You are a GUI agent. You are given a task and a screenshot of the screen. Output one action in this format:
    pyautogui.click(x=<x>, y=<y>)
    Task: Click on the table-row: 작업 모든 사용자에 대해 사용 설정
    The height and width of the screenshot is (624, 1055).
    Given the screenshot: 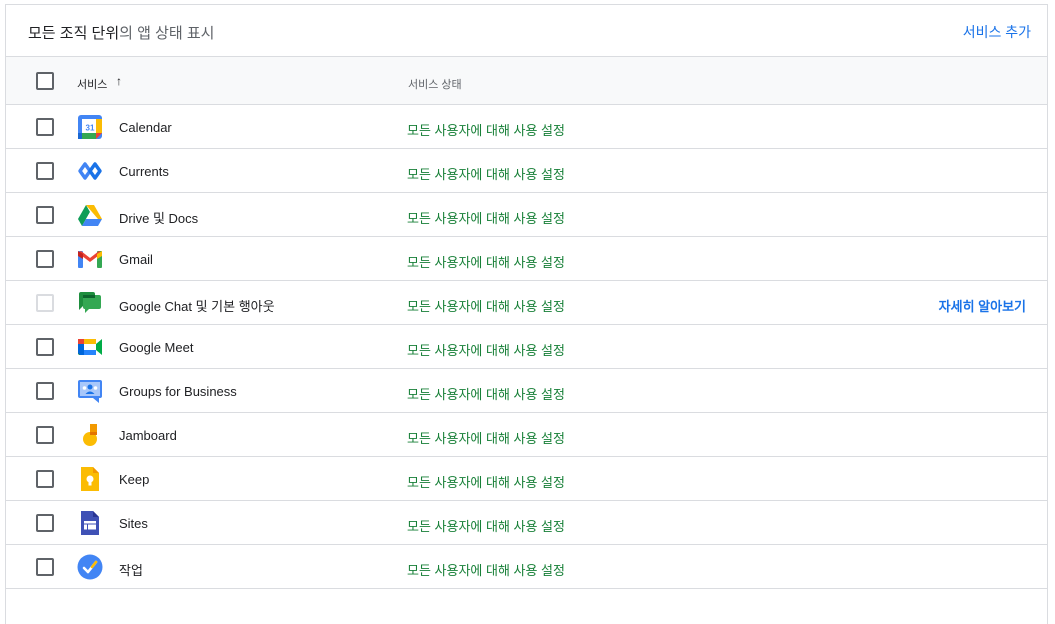 What is the action you would take?
    pyautogui.click(x=526, y=567)
    